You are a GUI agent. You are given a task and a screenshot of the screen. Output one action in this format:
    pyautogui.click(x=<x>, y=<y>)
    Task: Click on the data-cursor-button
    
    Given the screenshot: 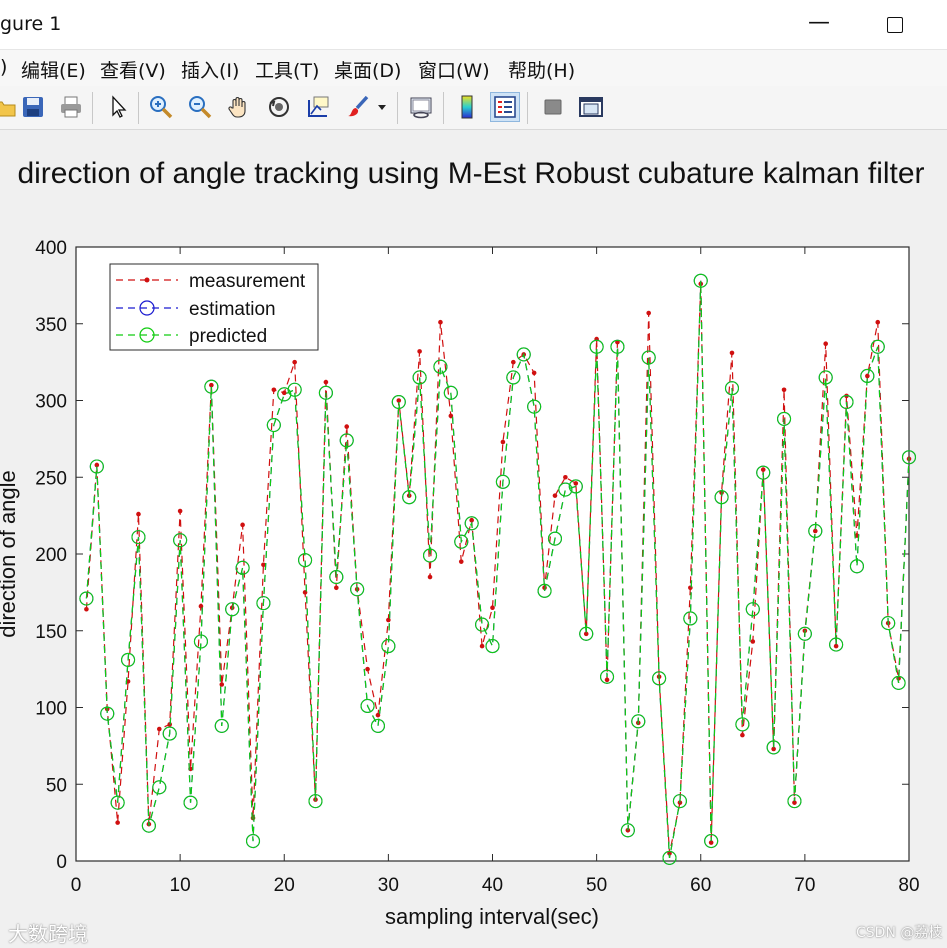 What is the action you would take?
    pyautogui.click(x=318, y=107)
    